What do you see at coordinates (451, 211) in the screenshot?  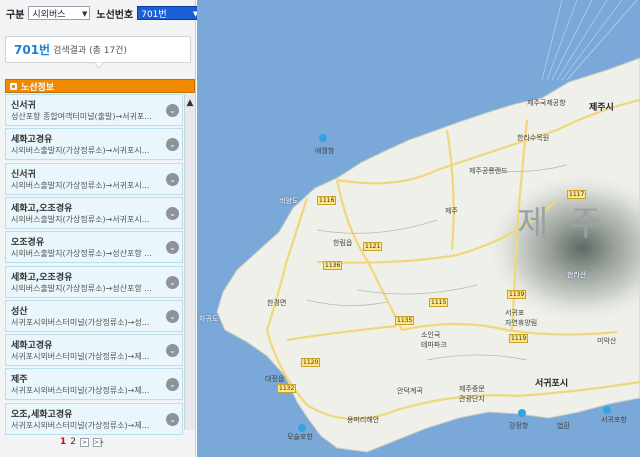 I see `label-jeju-pass: 제주` at bounding box center [451, 211].